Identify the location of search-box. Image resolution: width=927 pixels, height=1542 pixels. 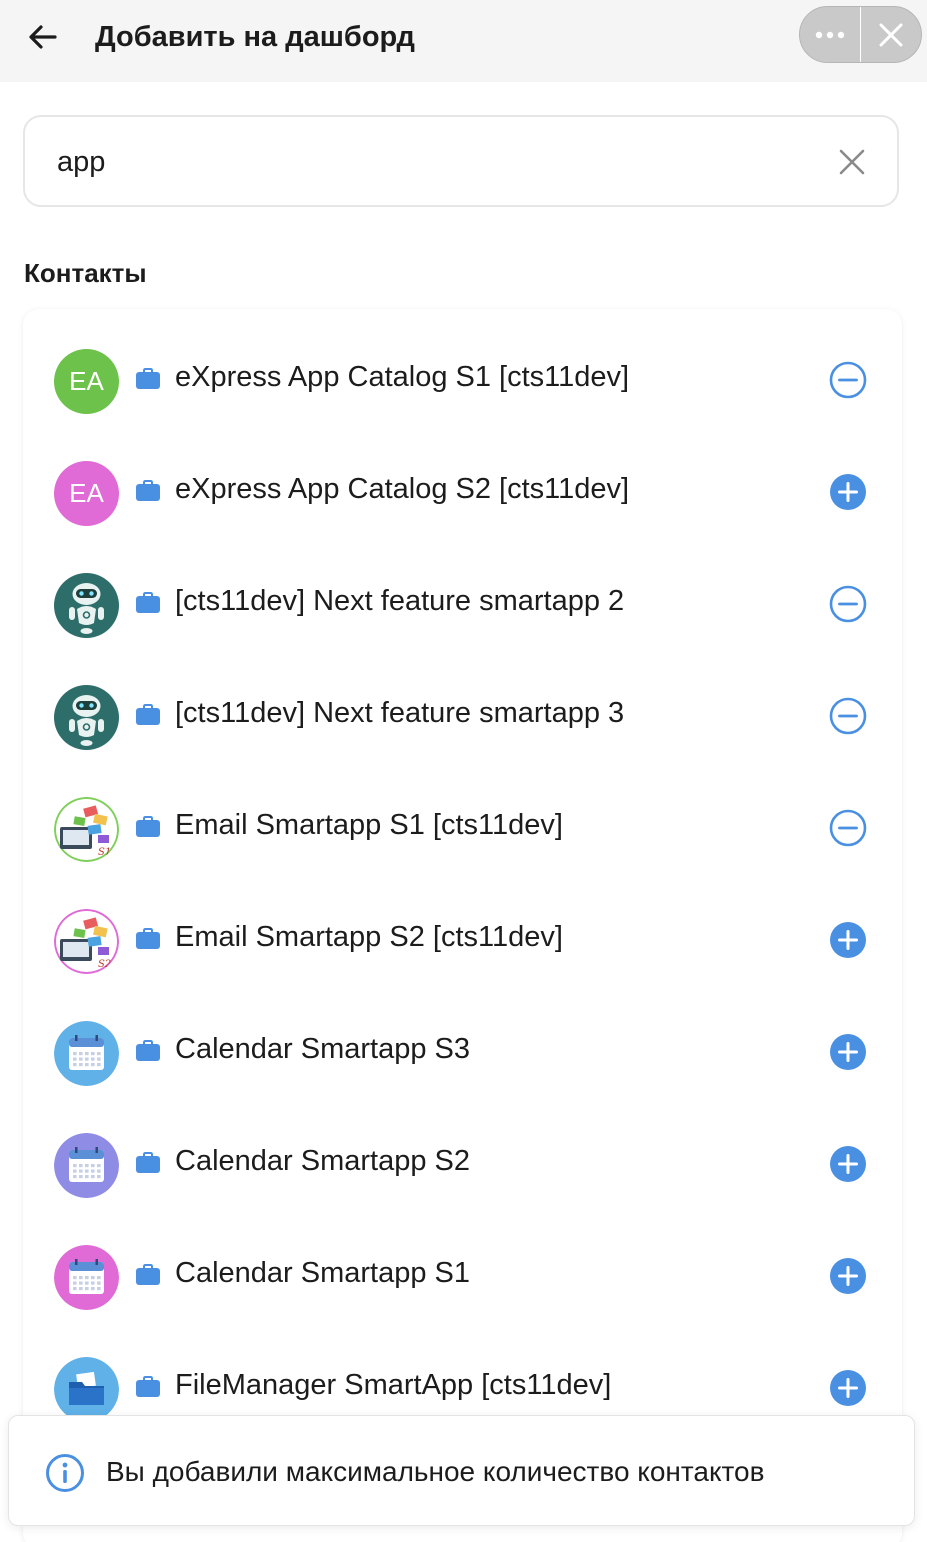
(461, 161).